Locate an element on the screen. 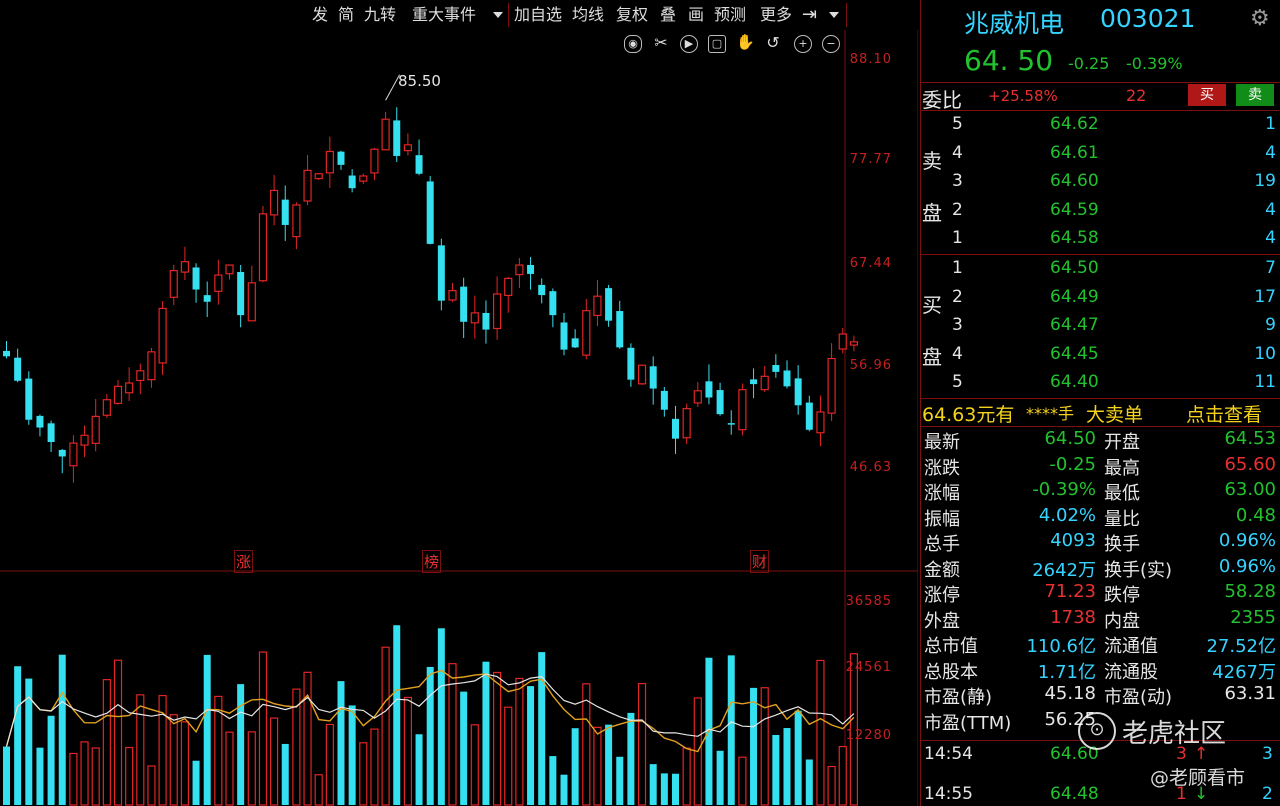 Image resolution: width=1280 pixels, height=806 pixels. bid-lvl: 2 is located at coordinates (957, 296).